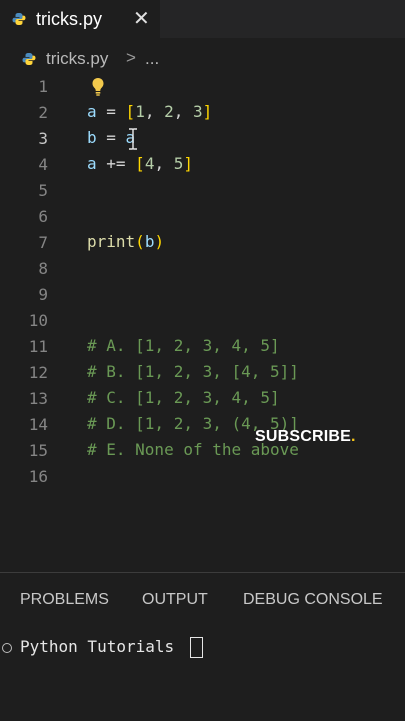 The image size is (405, 721). Describe the element at coordinates (64, 600) in the screenshot. I see `tab-problems: PROBLEMS` at that location.